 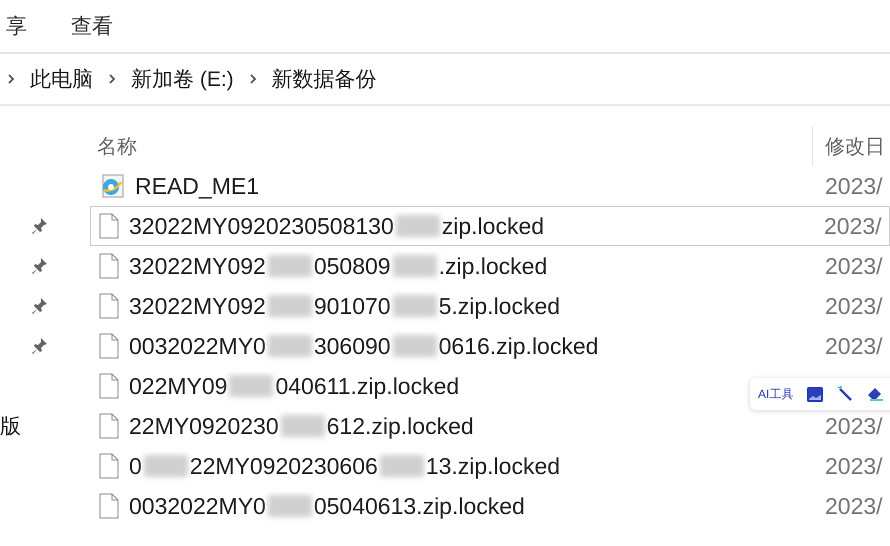 What do you see at coordinates (363, 346) in the screenshot?
I see `file-name: 0032022MY0 306090 0616.zip.locked` at bounding box center [363, 346].